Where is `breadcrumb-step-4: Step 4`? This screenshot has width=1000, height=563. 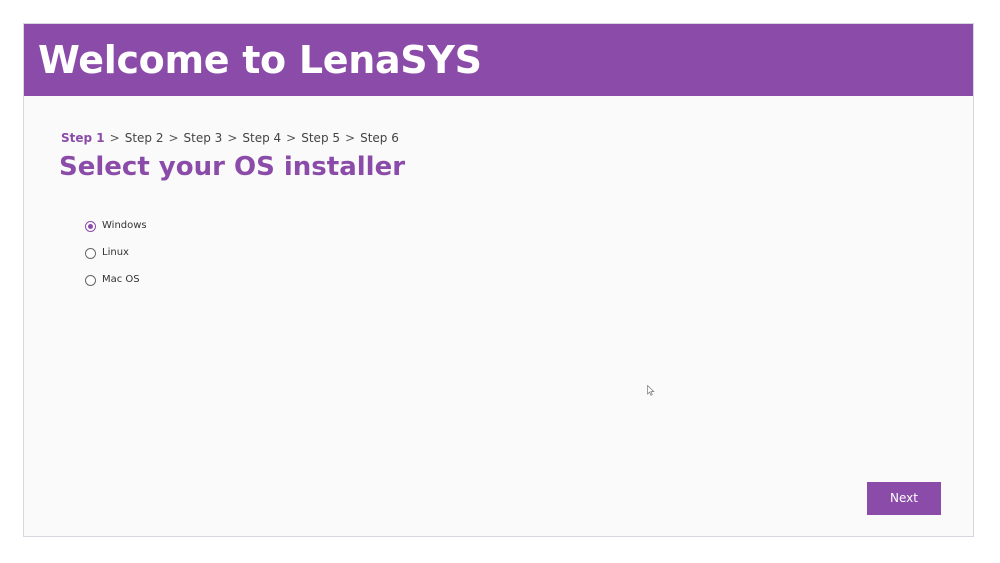 breadcrumb-step-4: Step 4 is located at coordinates (262, 138).